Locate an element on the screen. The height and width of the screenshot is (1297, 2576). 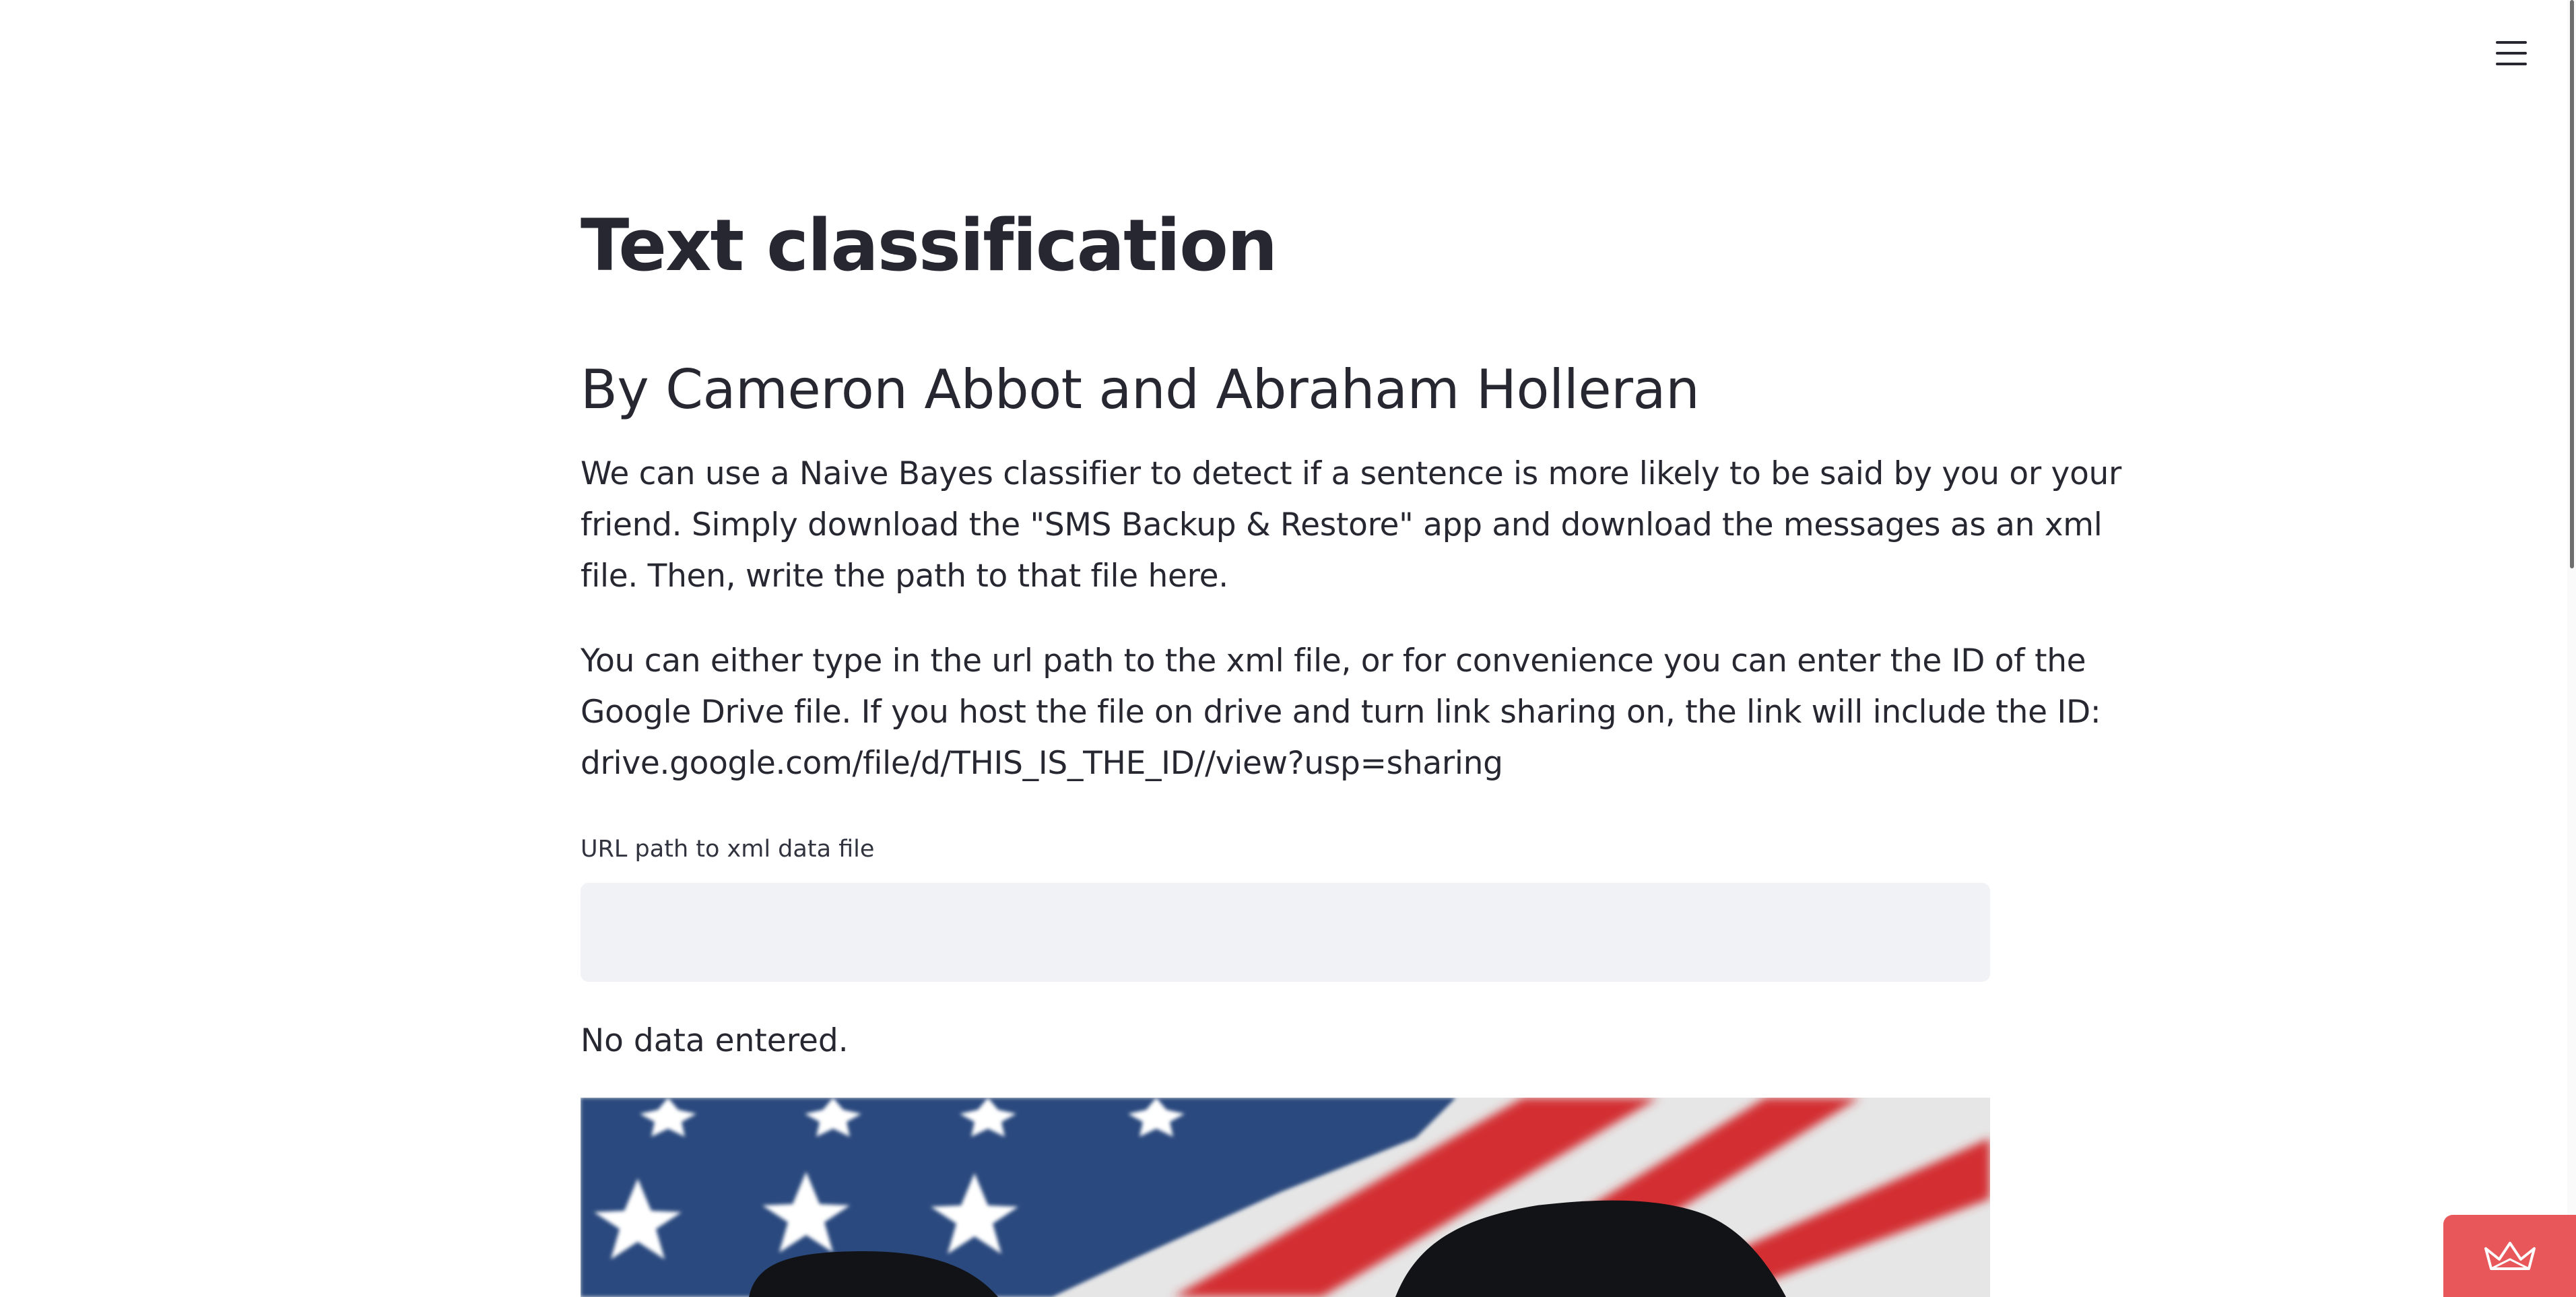
page-title: Text classification is located at coordinates (929, 245).